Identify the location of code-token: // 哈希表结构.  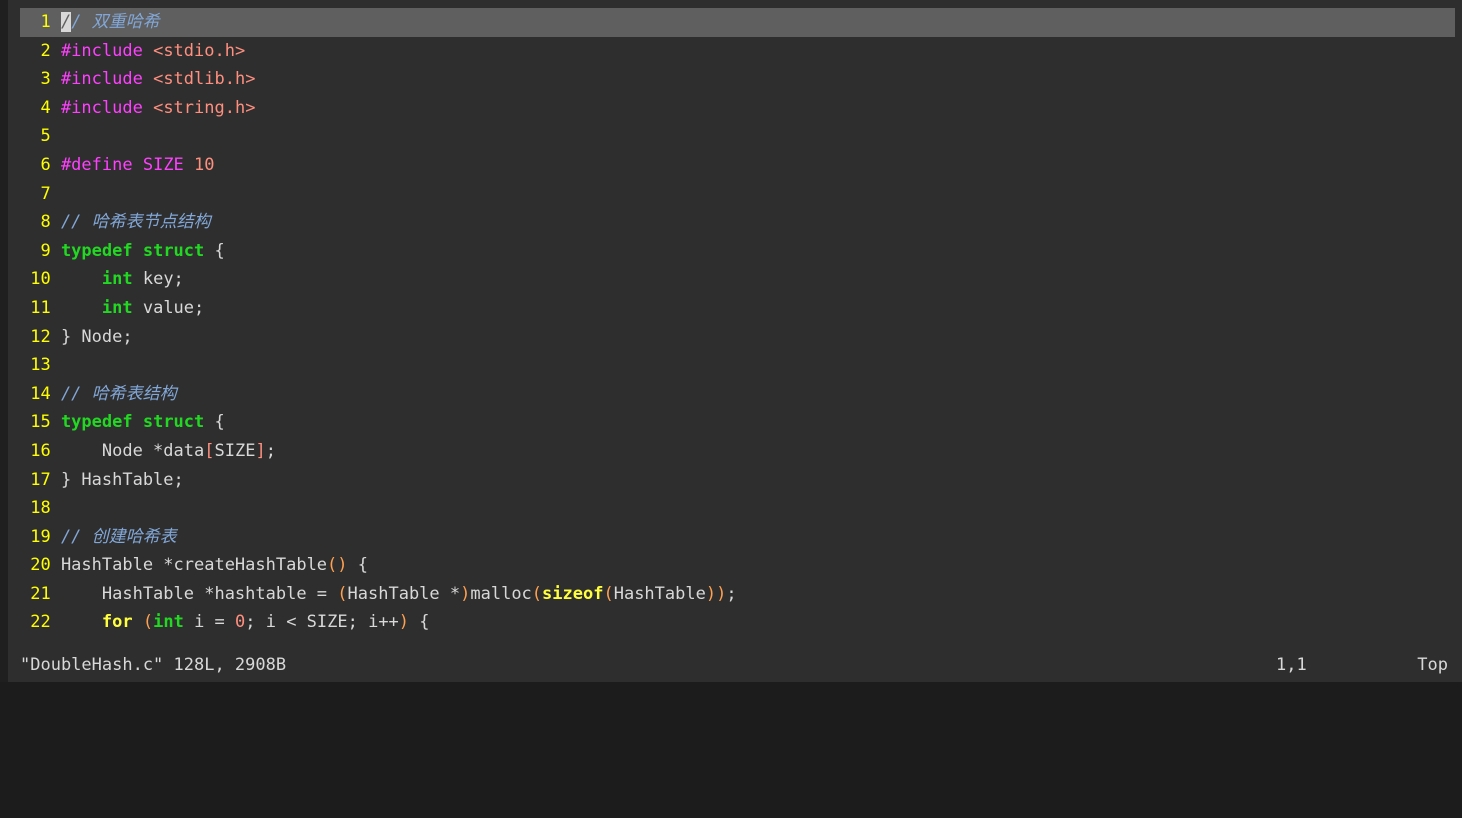
(118, 393).